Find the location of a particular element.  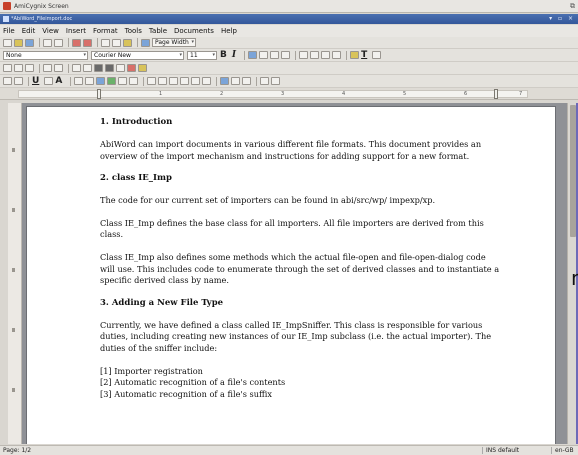

window-title-bar: *AbiWord_Fileimport.doc ▾ ▫ × is located at coordinates (289, 19).